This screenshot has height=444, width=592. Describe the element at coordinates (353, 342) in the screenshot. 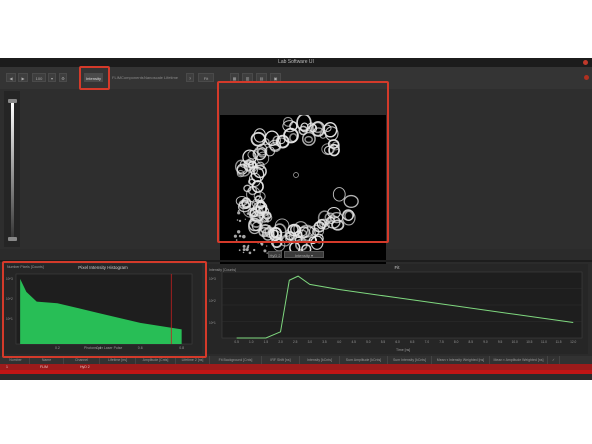

I see `fit-xtick: 4.5` at that location.